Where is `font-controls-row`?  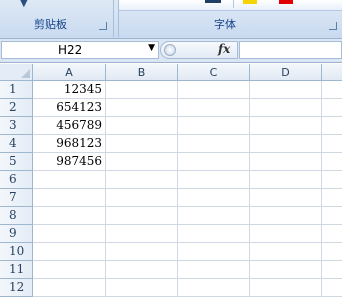 font-controls-row is located at coordinates (230, 5).